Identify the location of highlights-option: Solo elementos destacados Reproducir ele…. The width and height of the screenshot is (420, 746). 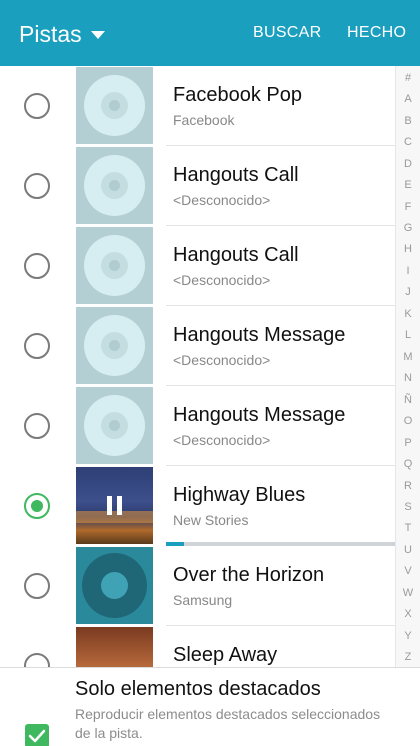
(210, 706).